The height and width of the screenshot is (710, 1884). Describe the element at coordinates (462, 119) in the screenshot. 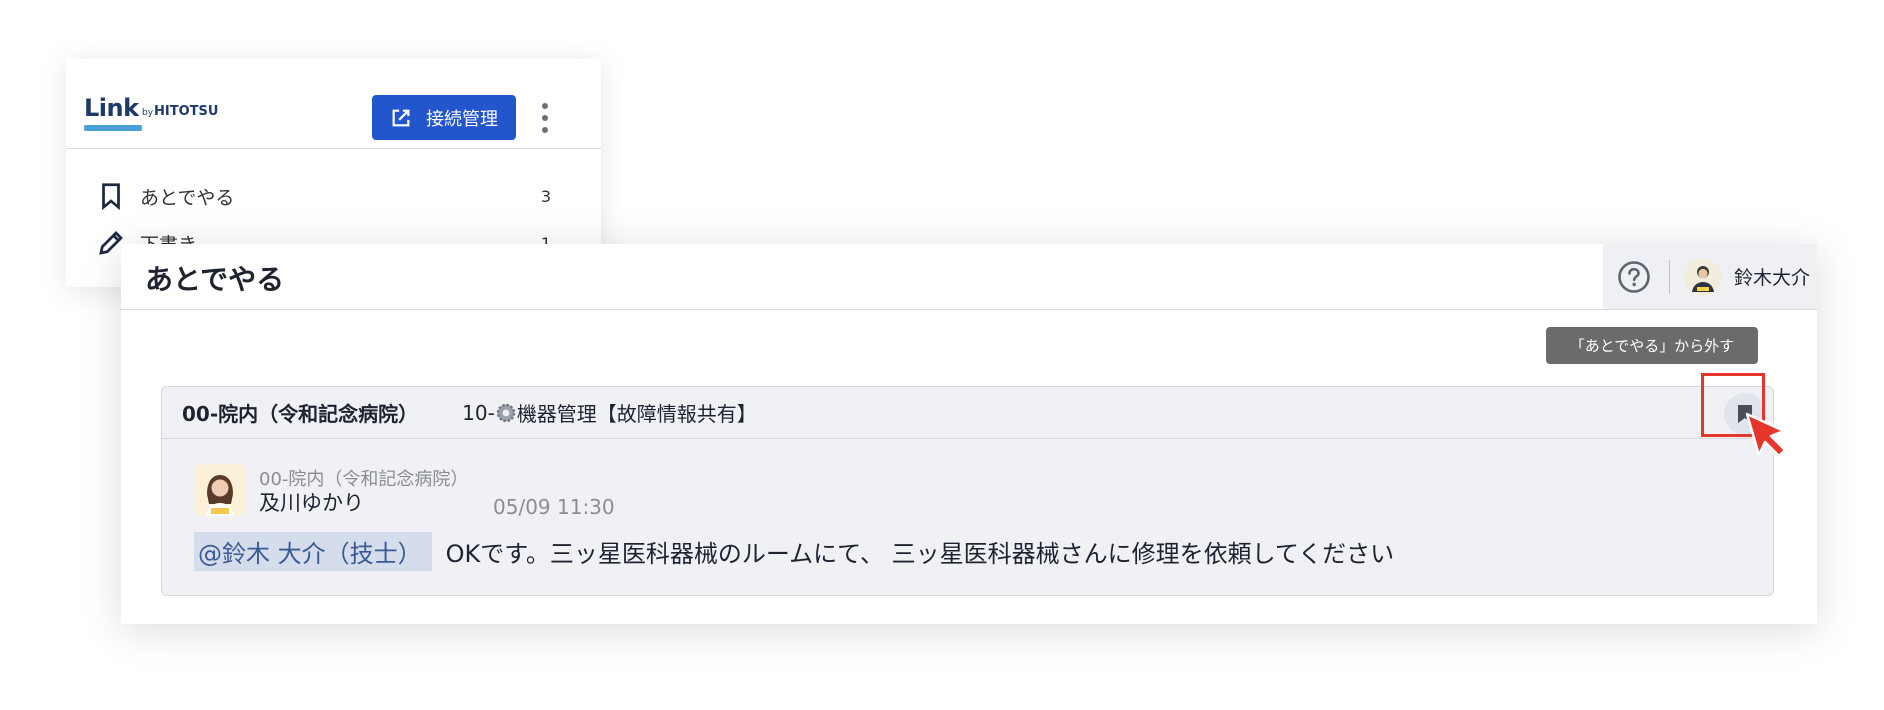

I see `connection-management-label: 接続管理` at that location.